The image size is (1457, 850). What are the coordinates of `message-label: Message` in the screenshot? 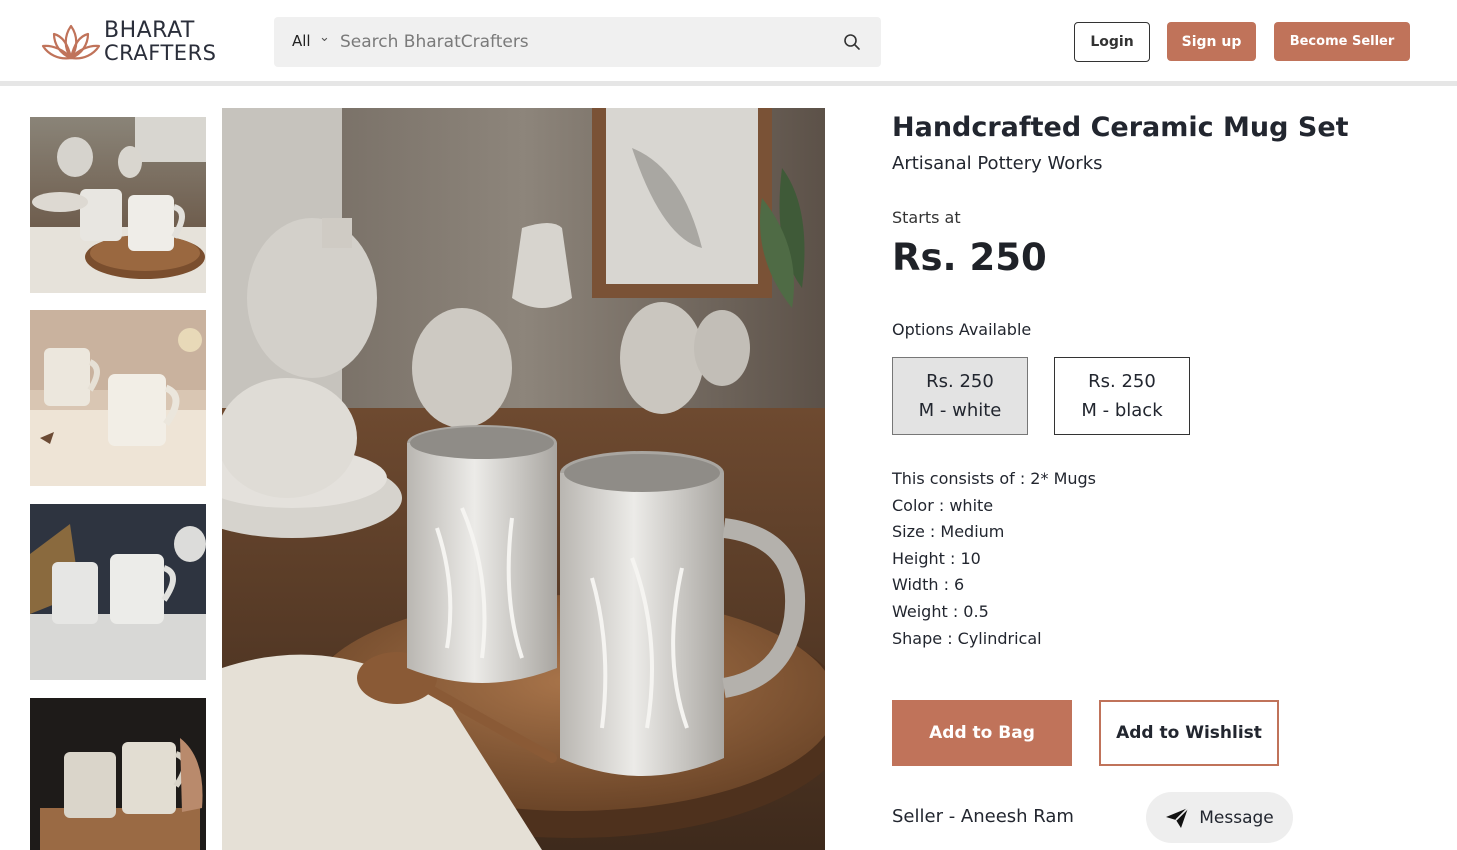 It's located at (1236, 817).